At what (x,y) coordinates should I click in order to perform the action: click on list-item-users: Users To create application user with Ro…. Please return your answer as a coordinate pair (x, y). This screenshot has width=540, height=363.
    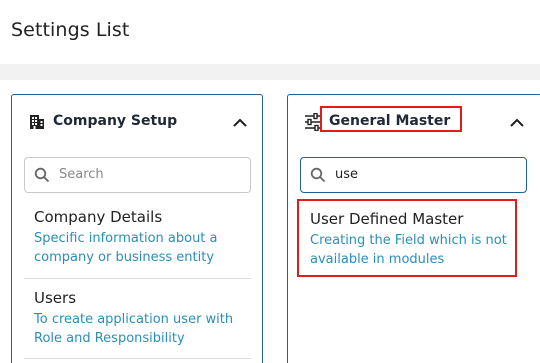
    Looking at the image, I should click on (143, 318).